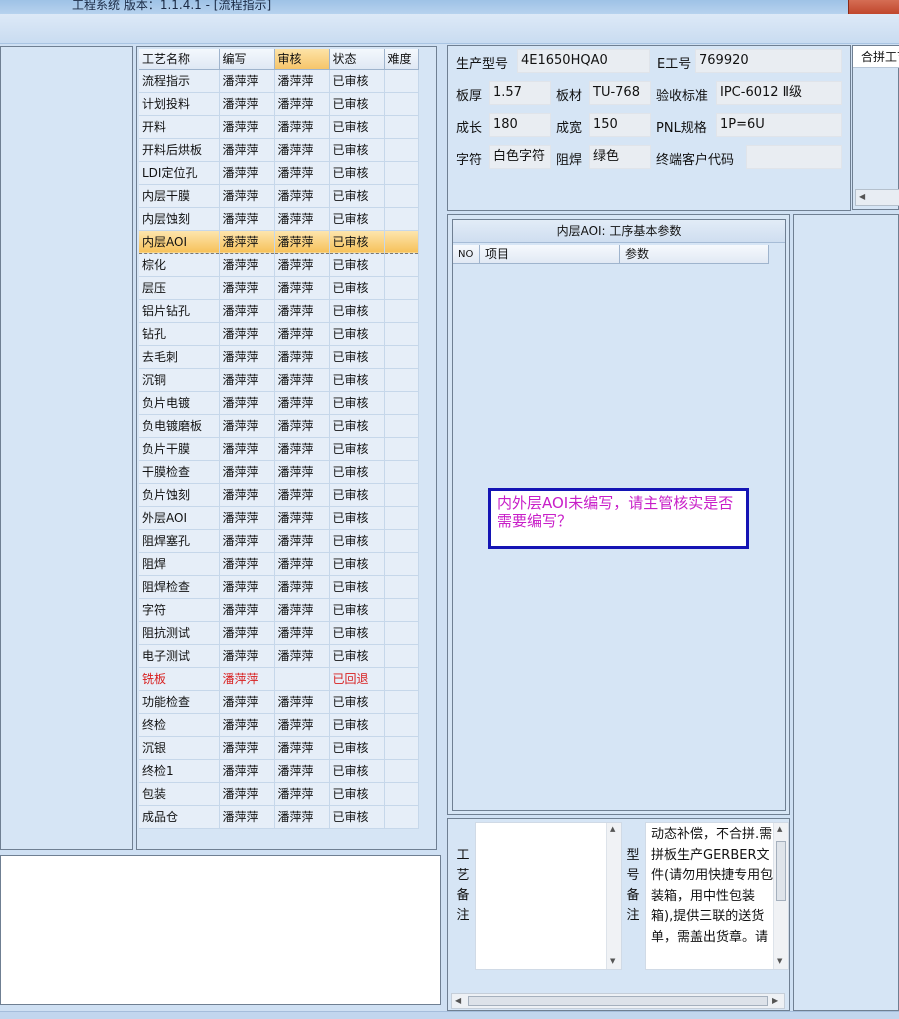 The image size is (899, 1019). Describe the element at coordinates (279, 817) in the screenshot. I see `table-row: 成品仓 潘萍萍 潘萍萍 已审核` at that location.